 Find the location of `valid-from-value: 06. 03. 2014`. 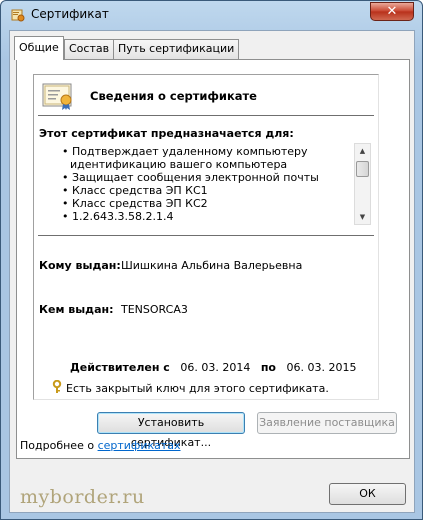

valid-from-value: 06. 03. 2014 is located at coordinates (215, 367).